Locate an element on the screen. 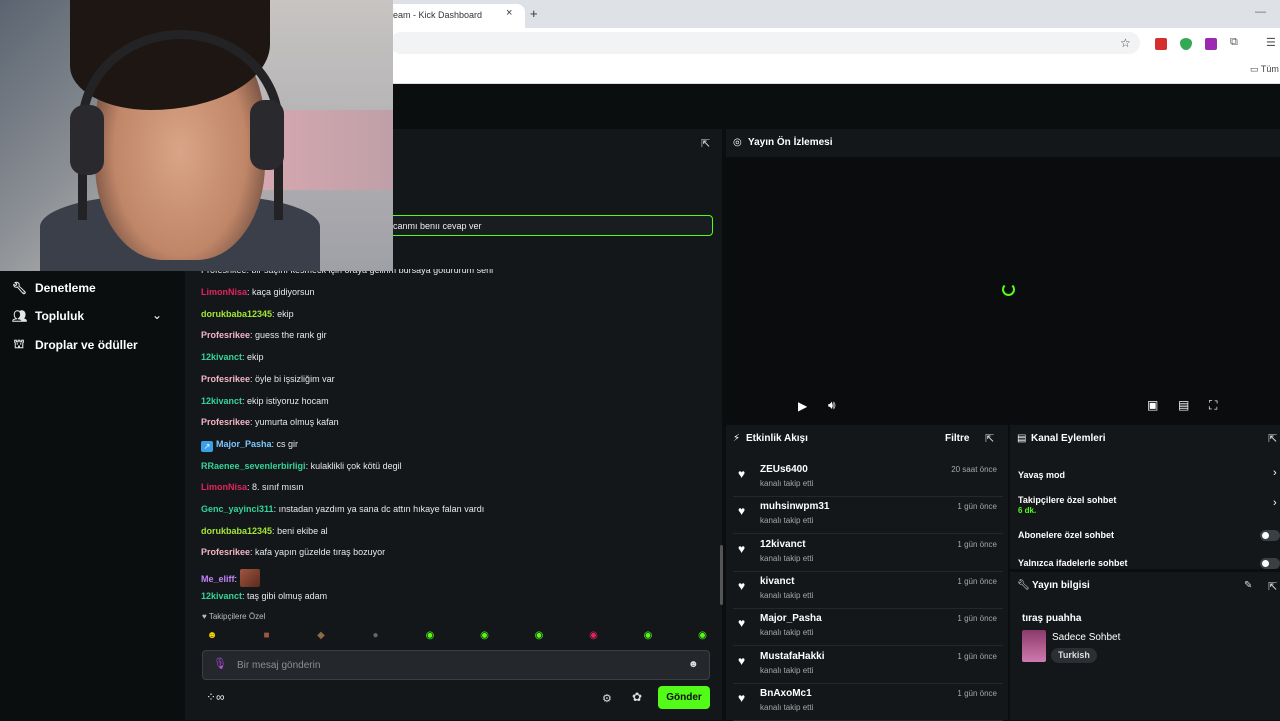 The height and width of the screenshot is (721, 1280). activity-username: ZEUs6400 is located at coordinates (784, 469).